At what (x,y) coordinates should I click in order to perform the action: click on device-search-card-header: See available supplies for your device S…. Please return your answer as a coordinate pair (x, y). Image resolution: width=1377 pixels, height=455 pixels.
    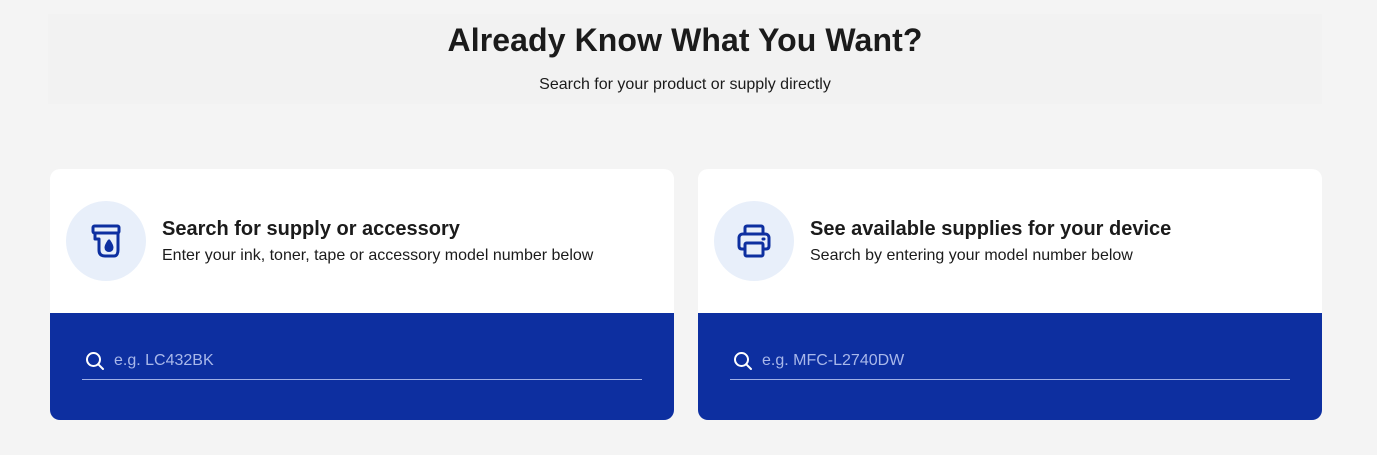
    Looking at the image, I should click on (1010, 241).